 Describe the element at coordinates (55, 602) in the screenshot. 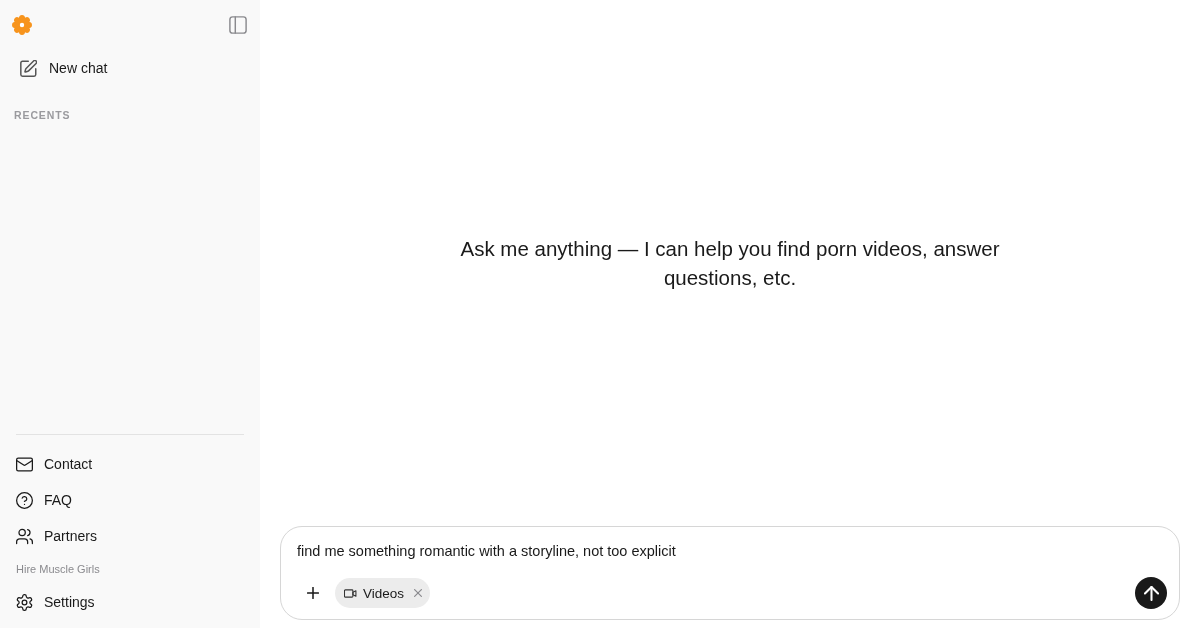

I see `settings-link: Settings` at that location.